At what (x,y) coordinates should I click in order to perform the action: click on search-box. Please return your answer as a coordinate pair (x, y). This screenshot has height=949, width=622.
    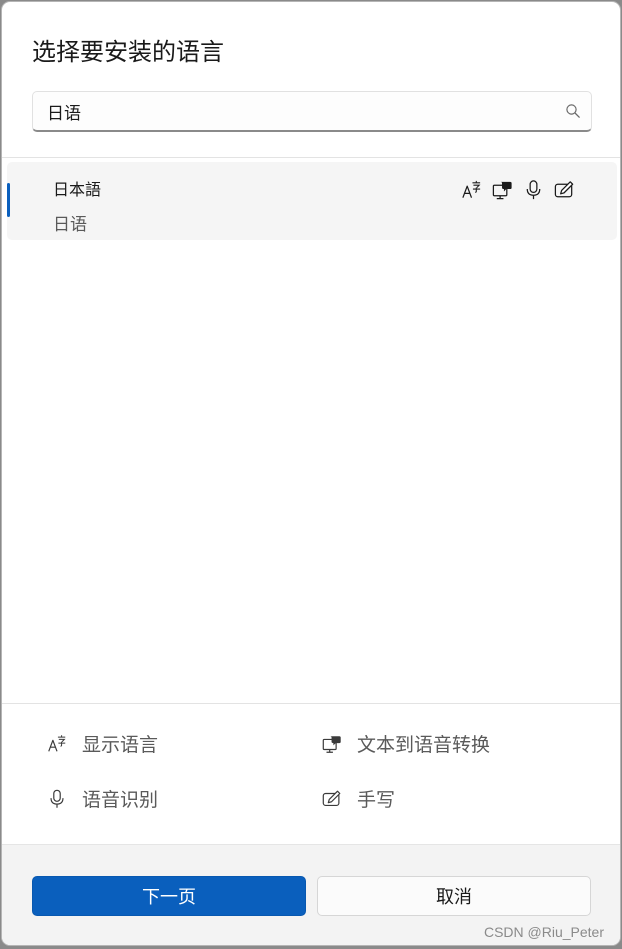
    Looking at the image, I should click on (312, 111).